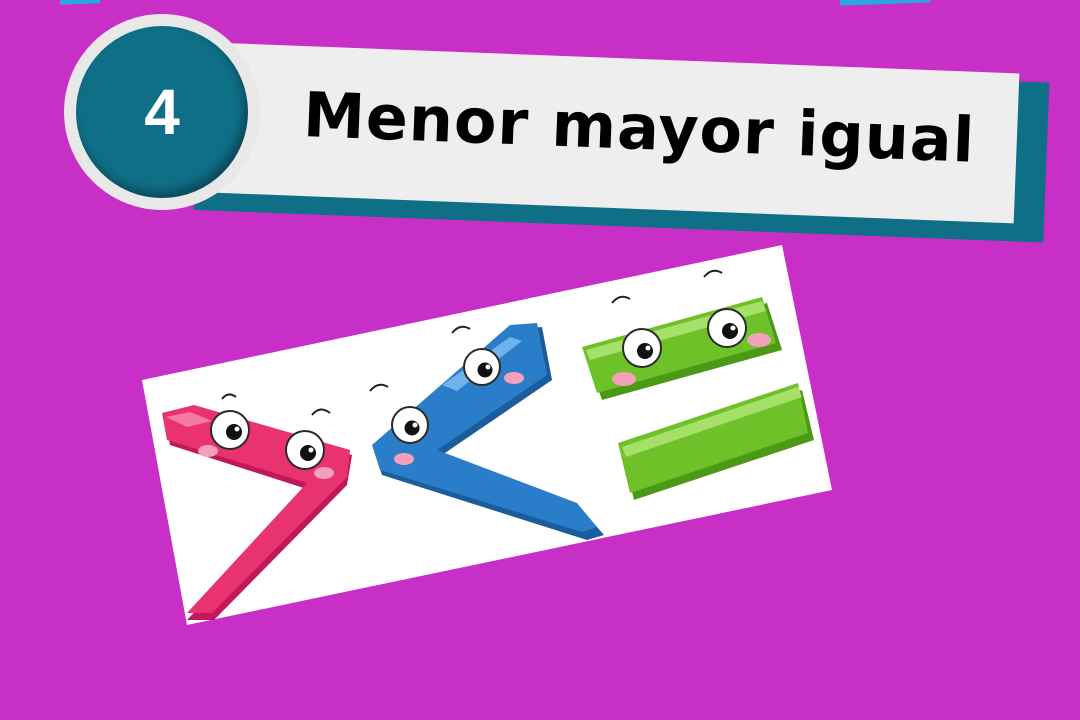 This screenshot has width=1080, height=720. What do you see at coordinates (885, 3) in the screenshot?
I see `corner-accent-right` at bounding box center [885, 3].